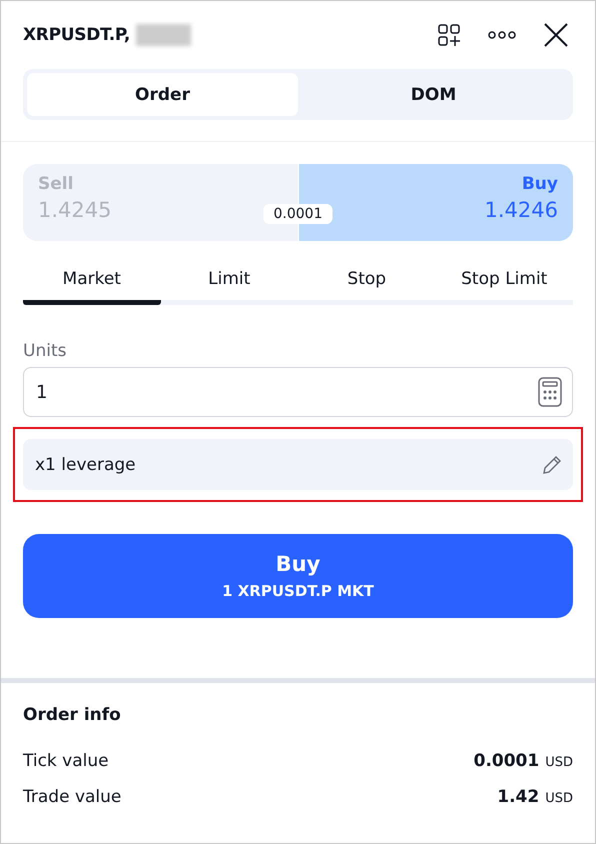 The height and width of the screenshot is (844, 596). Describe the element at coordinates (552, 465) in the screenshot. I see `pencil-icon` at that location.